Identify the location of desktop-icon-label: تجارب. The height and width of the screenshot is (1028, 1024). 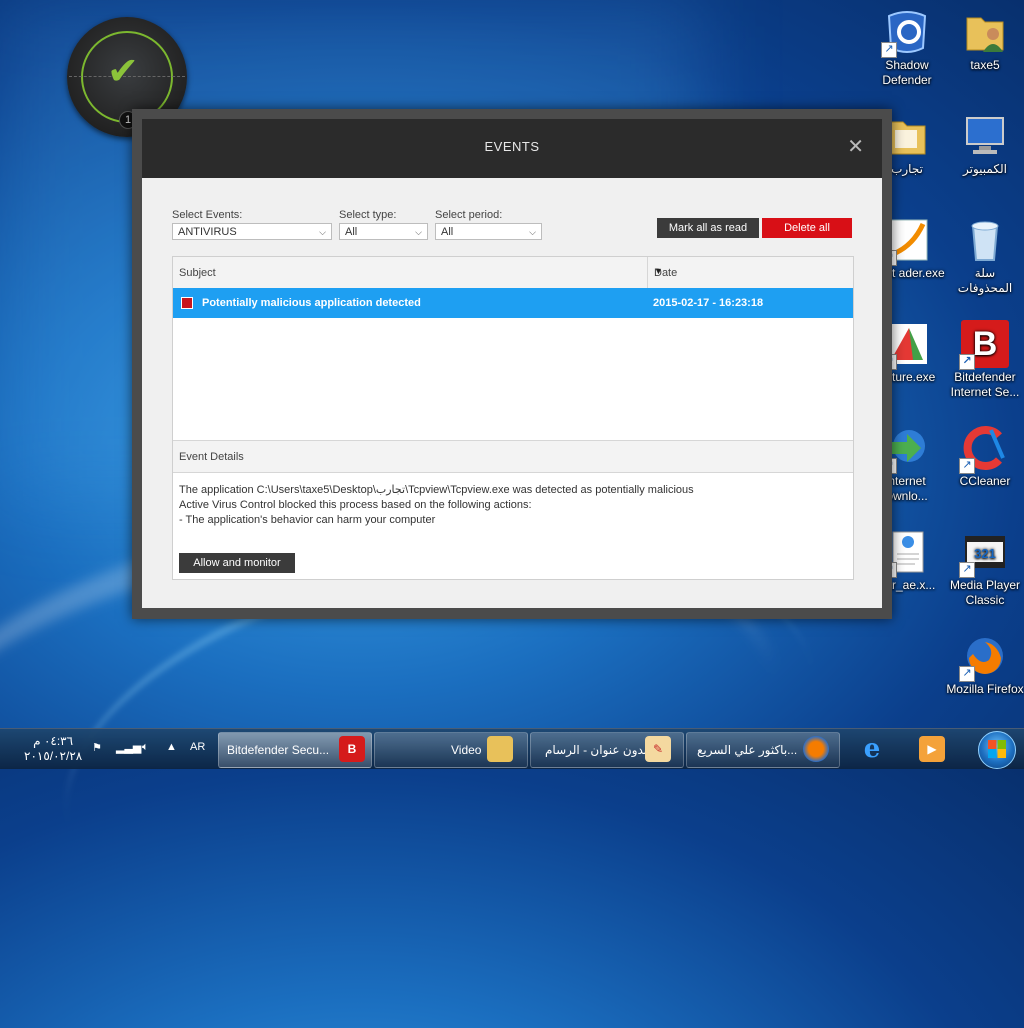
(907, 169).